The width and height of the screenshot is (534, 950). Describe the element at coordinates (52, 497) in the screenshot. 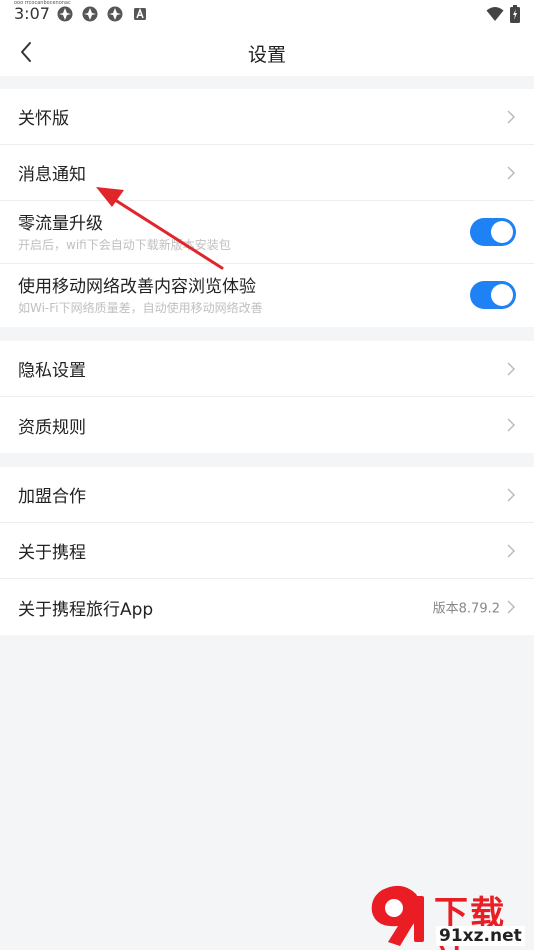

I see `row-label: 加盟合作` at that location.